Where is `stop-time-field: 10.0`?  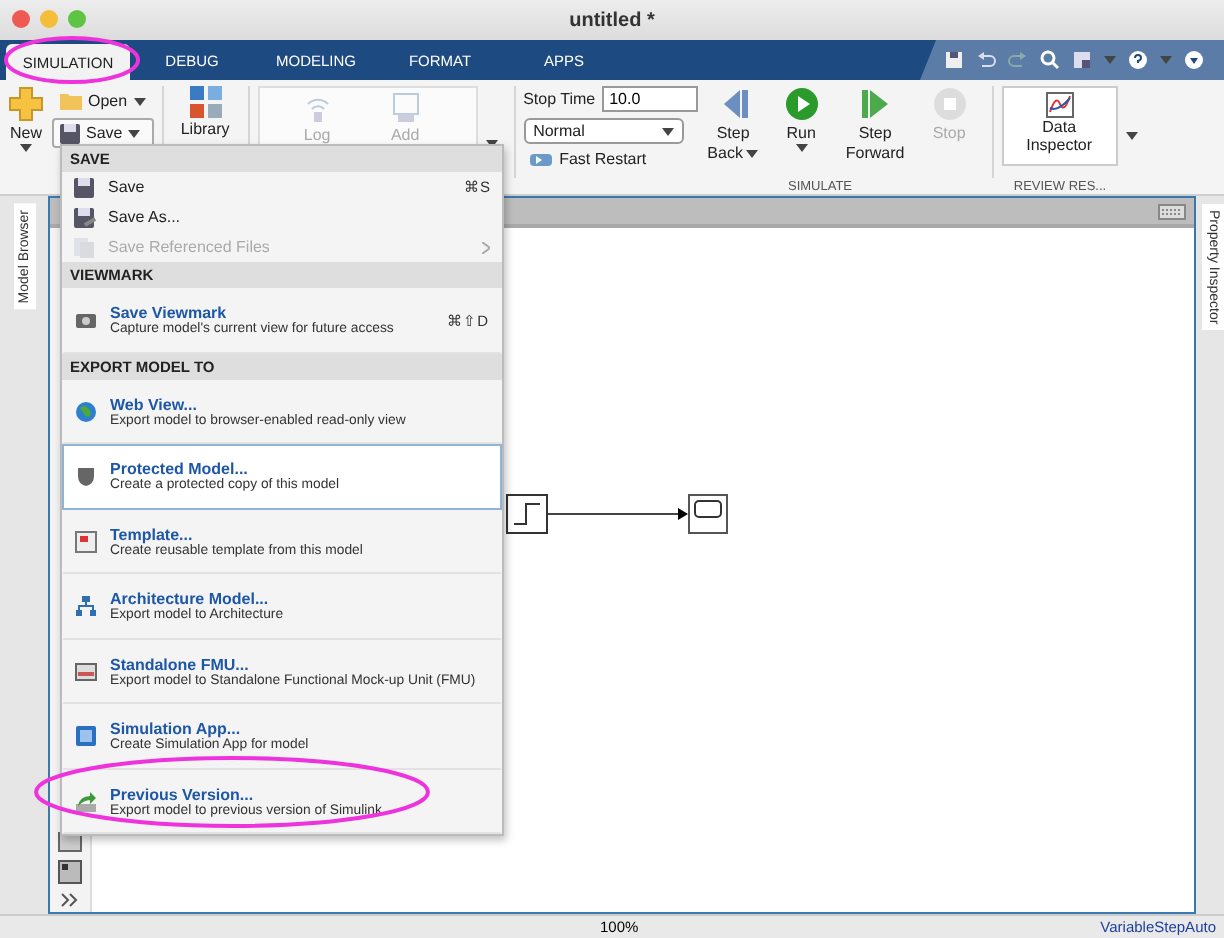
stop-time-field: 10.0 is located at coordinates (649, 99).